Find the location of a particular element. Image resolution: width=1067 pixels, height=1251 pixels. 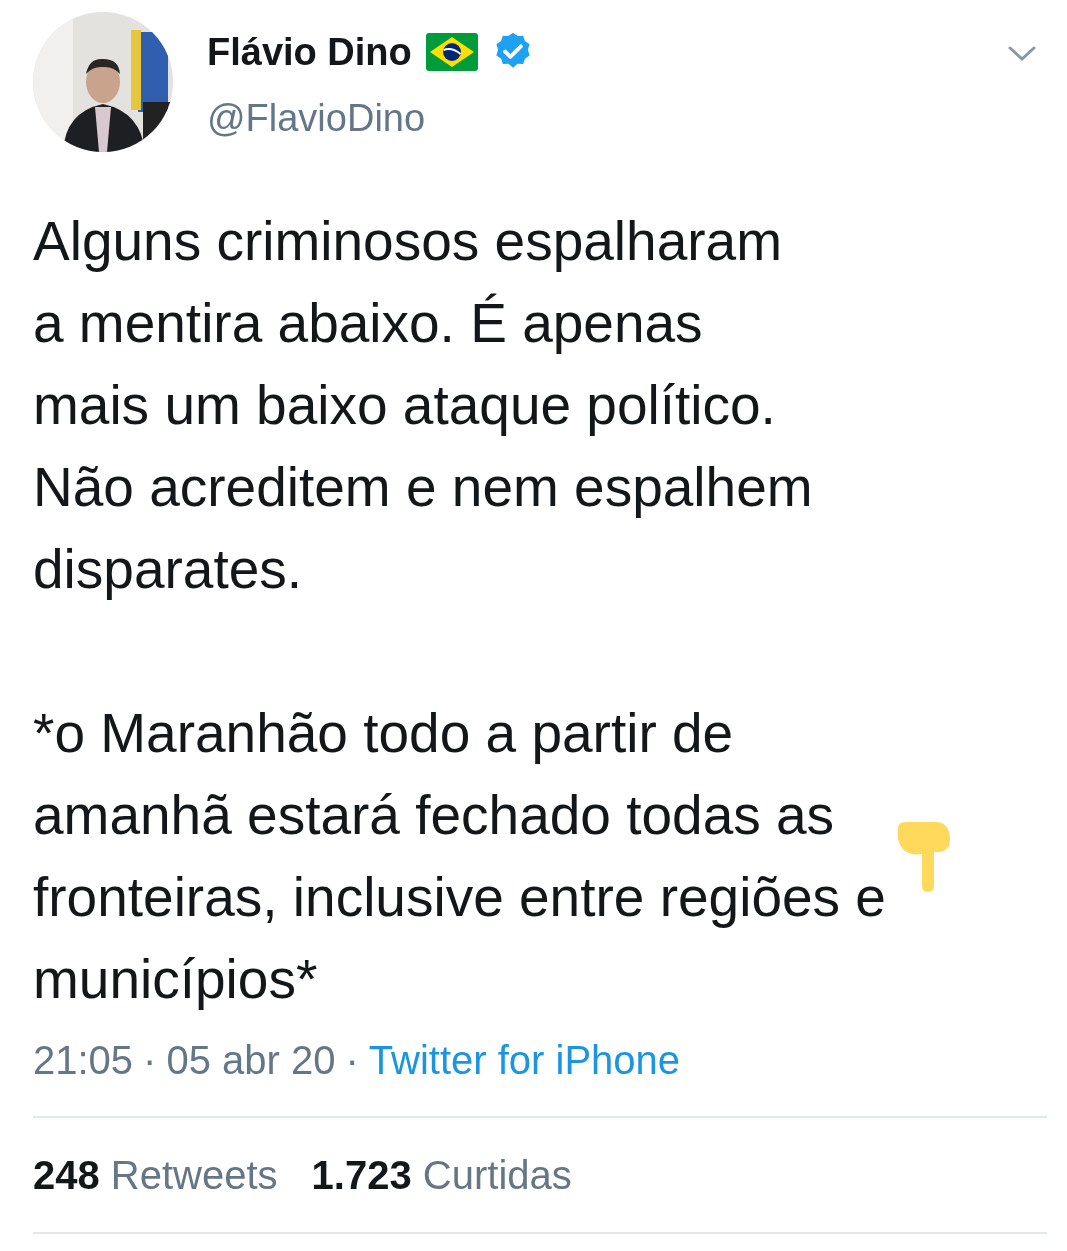

author-handle: @FlavioDino is located at coordinates (590, 118).